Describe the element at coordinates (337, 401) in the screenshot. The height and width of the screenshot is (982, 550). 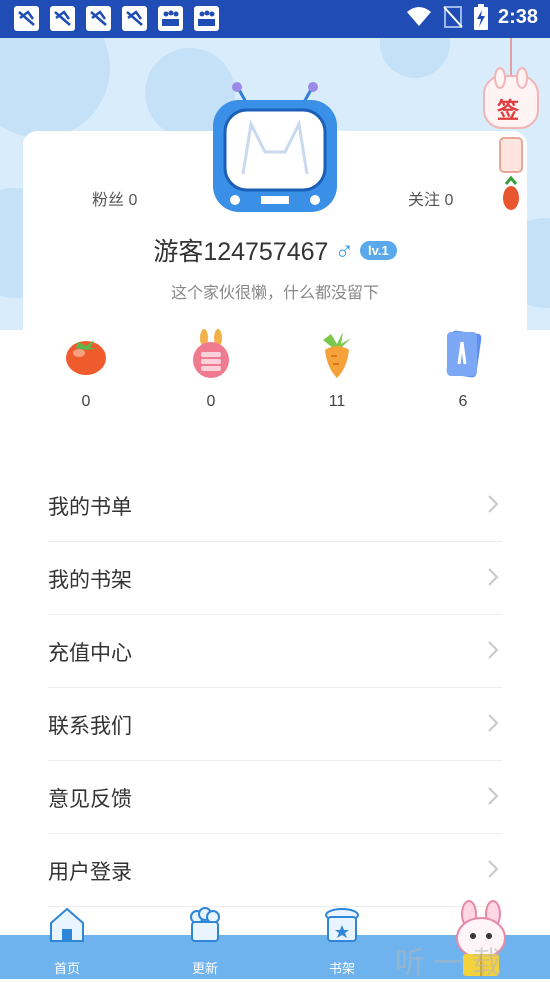
I see `stat-value: 11` at that location.